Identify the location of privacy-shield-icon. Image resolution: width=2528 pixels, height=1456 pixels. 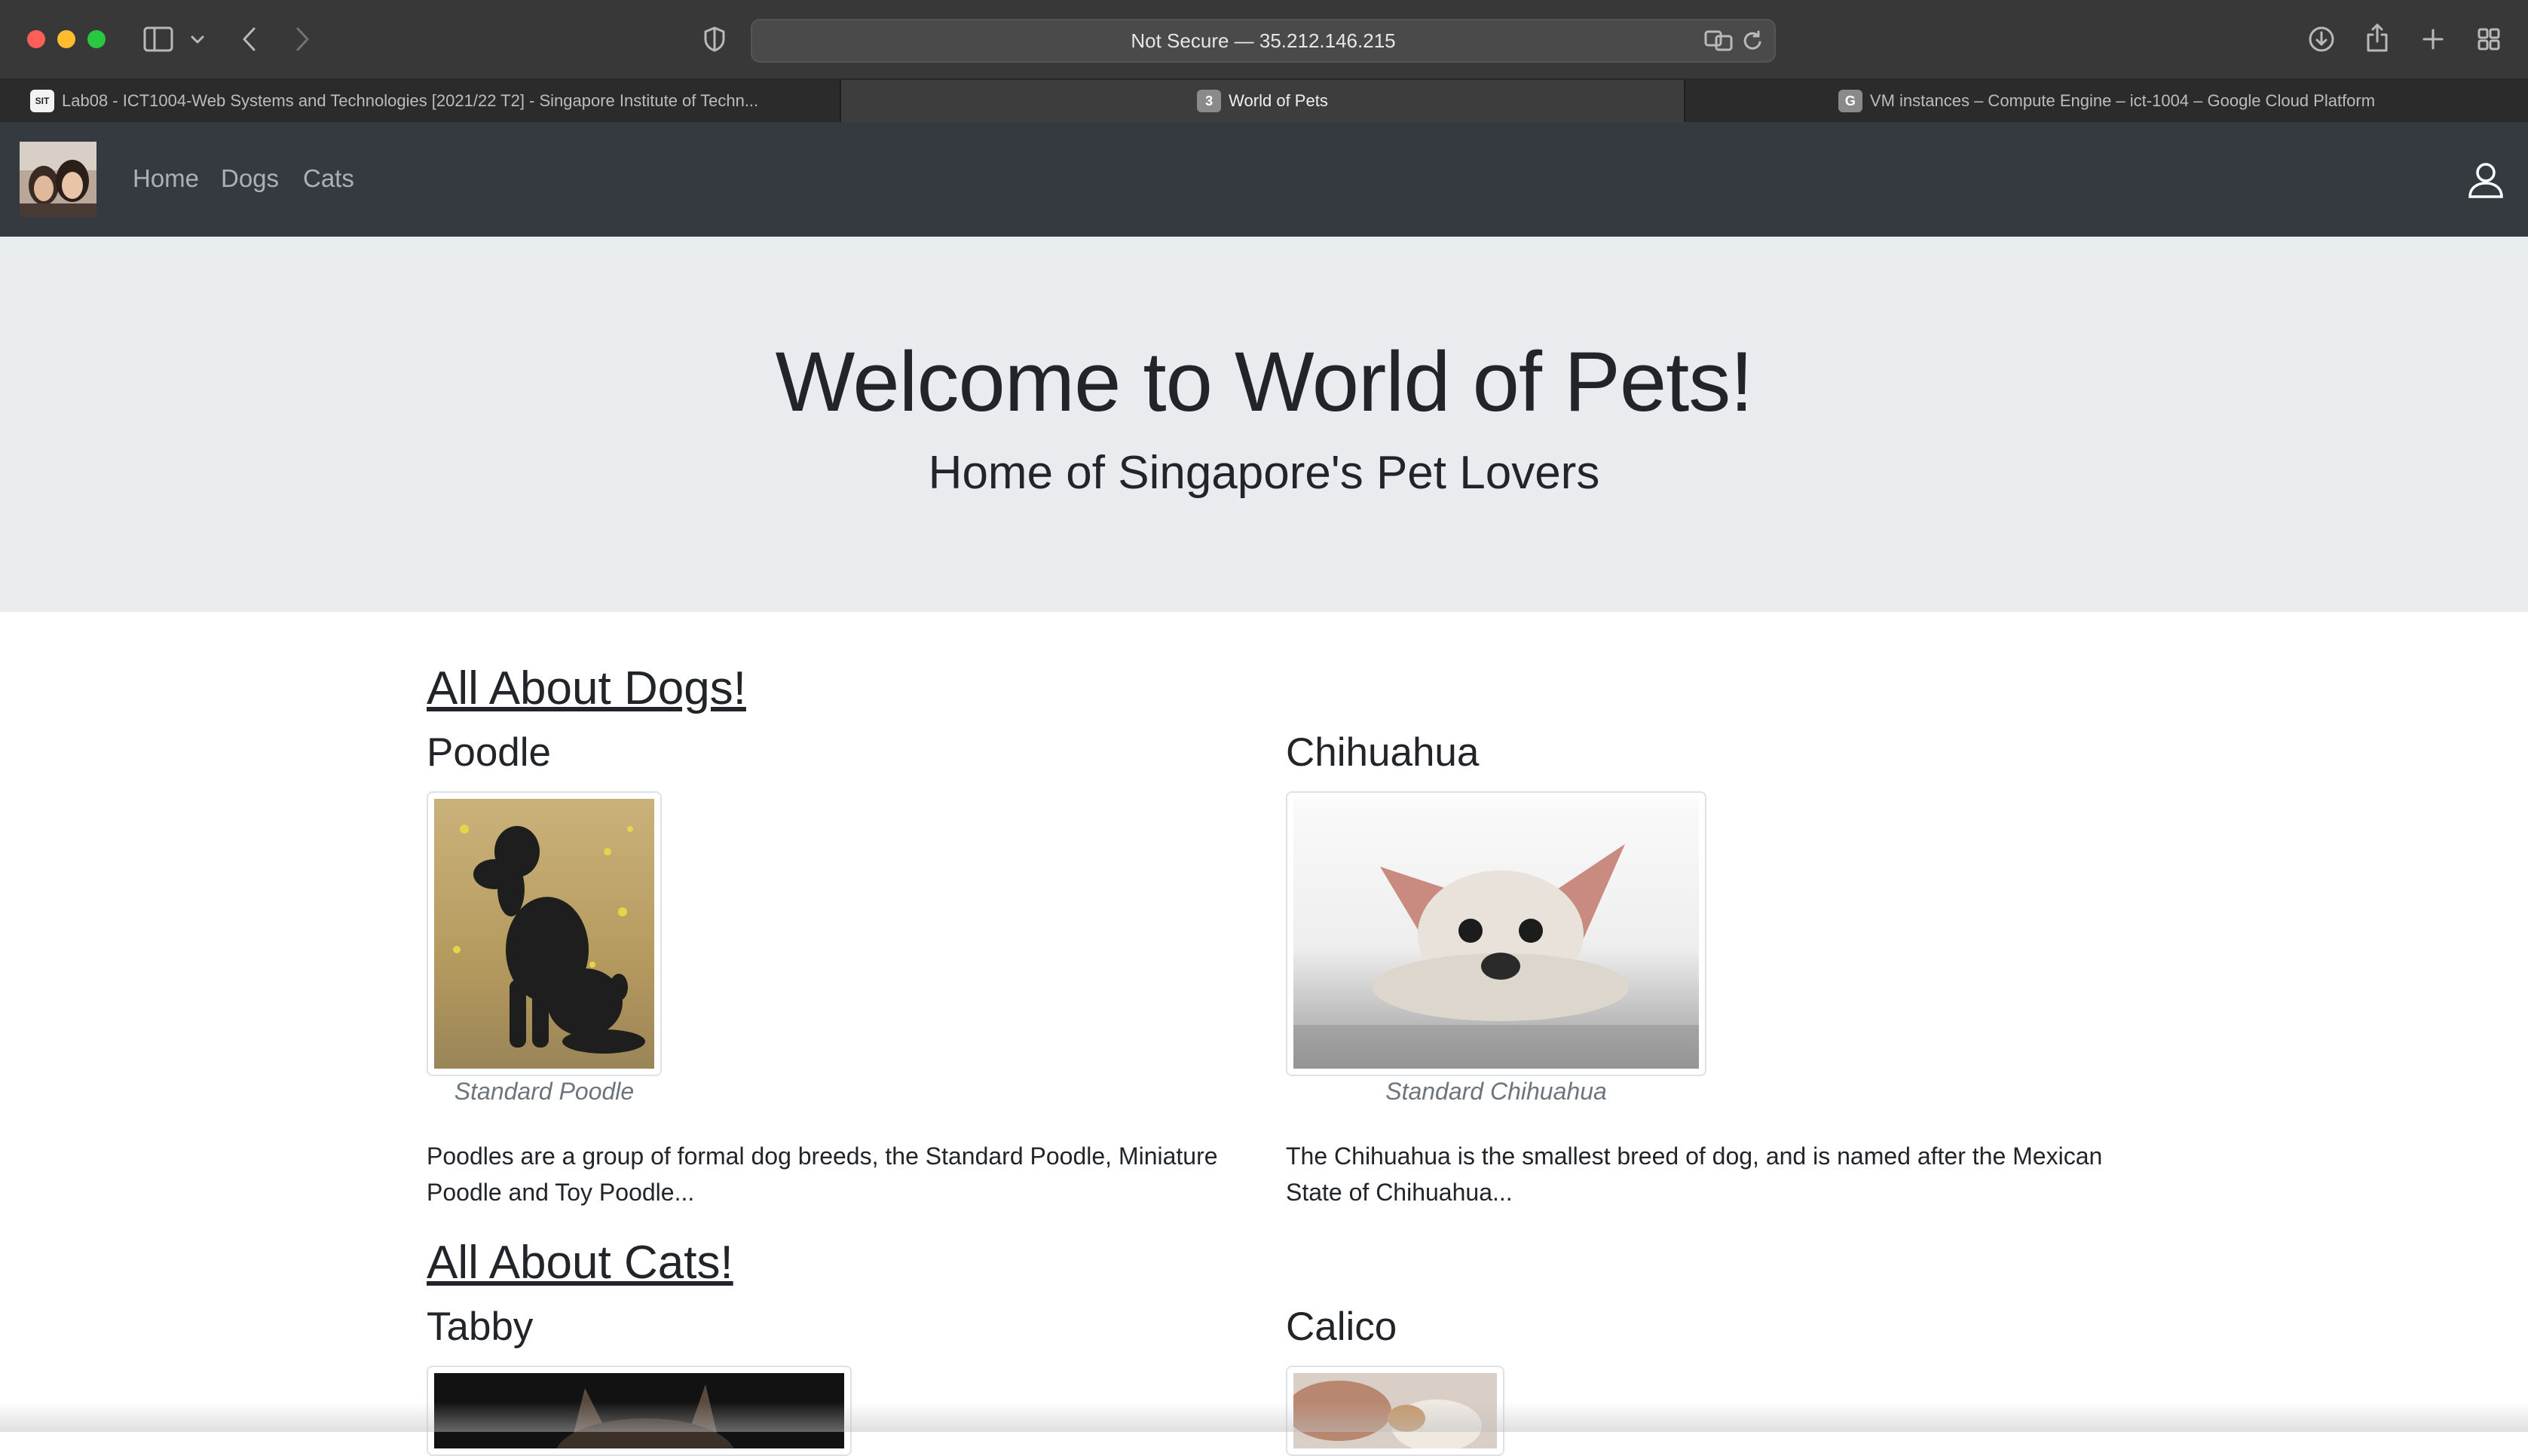
(714, 39).